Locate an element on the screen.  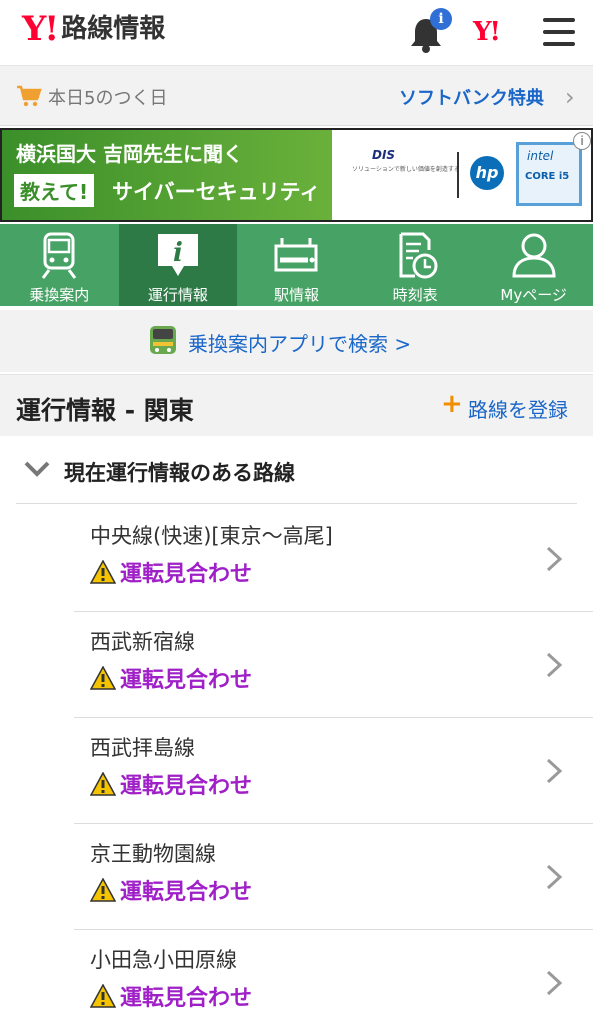
cart-icon is located at coordinates (29, 96).